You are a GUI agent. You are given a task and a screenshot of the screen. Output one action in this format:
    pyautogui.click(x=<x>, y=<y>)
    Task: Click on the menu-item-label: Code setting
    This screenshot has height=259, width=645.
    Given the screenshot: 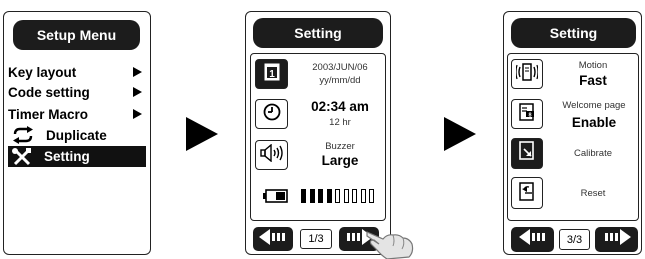 What is the action you would take?
    pyautogui.click(x=49, y=92)
    